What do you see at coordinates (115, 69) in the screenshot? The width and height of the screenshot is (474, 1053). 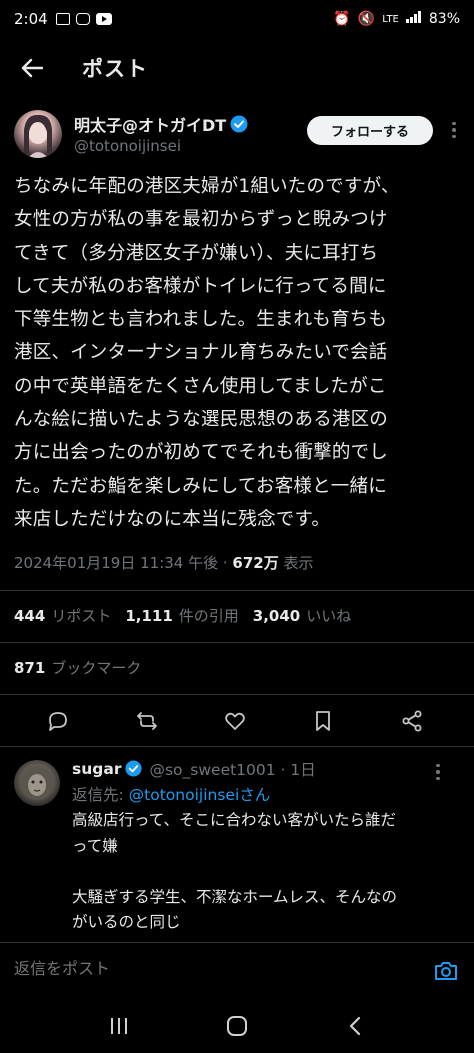 I see `page-title: ポスト` at bounding box center [115, 69].